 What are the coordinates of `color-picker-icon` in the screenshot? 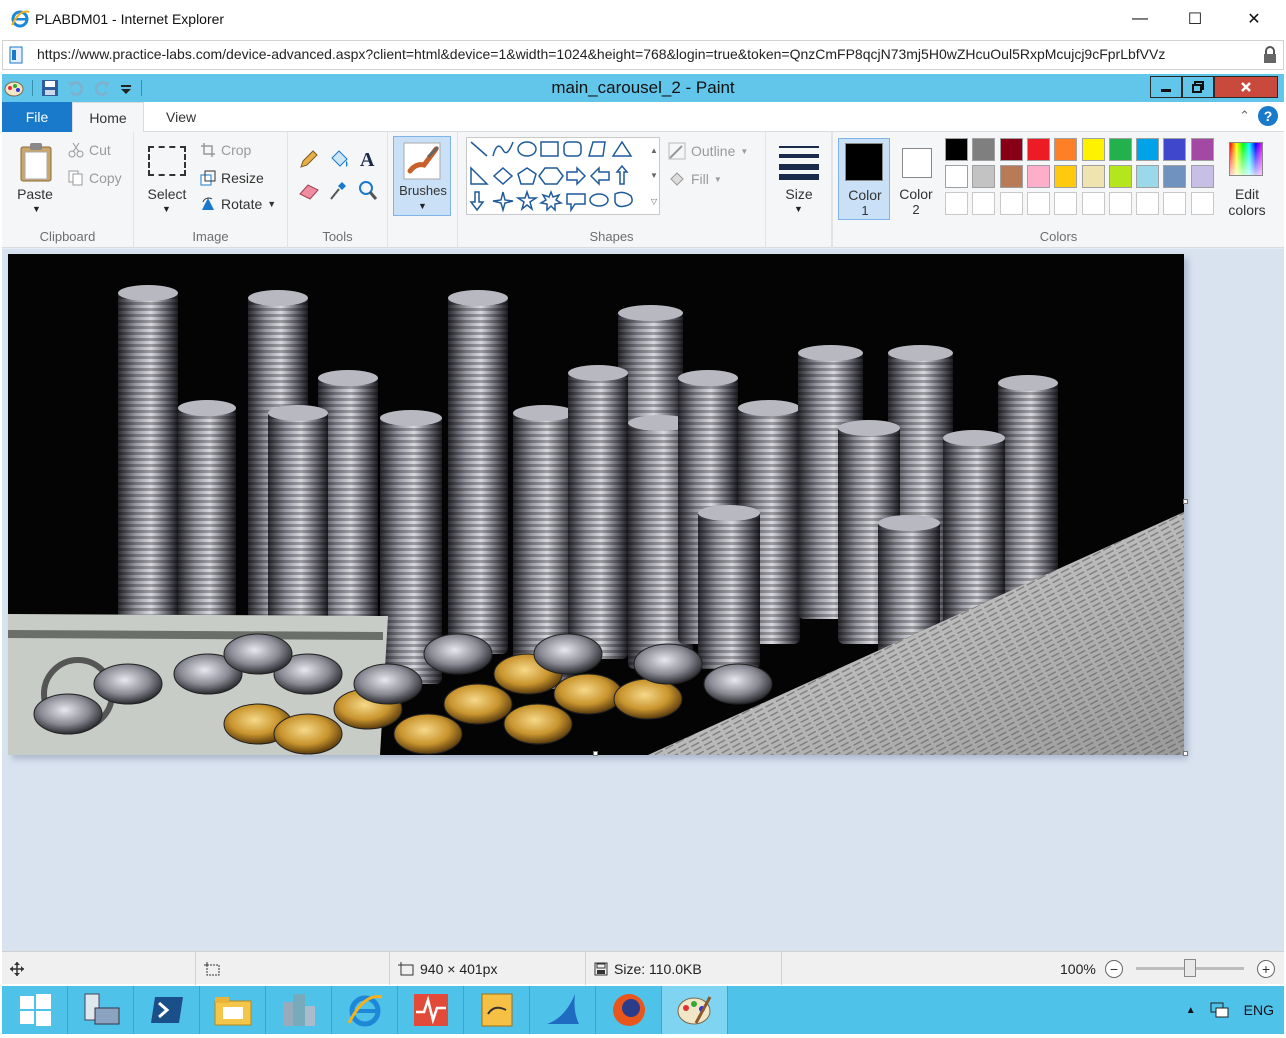 It's located at (338, 191).